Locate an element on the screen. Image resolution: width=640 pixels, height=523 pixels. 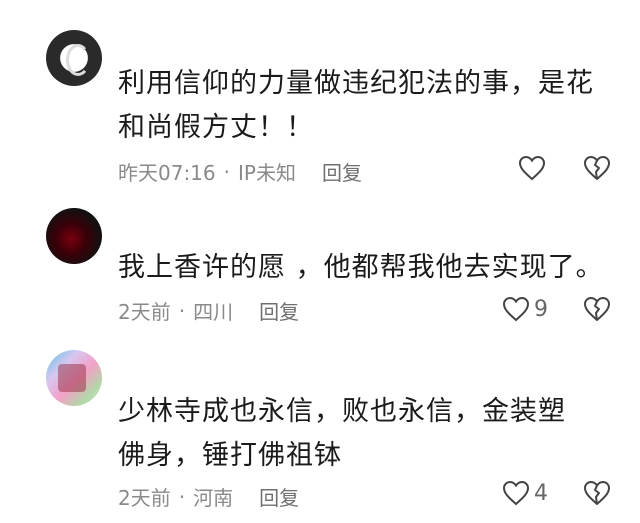
like-count: 9 is located at coordinates (541, 309).